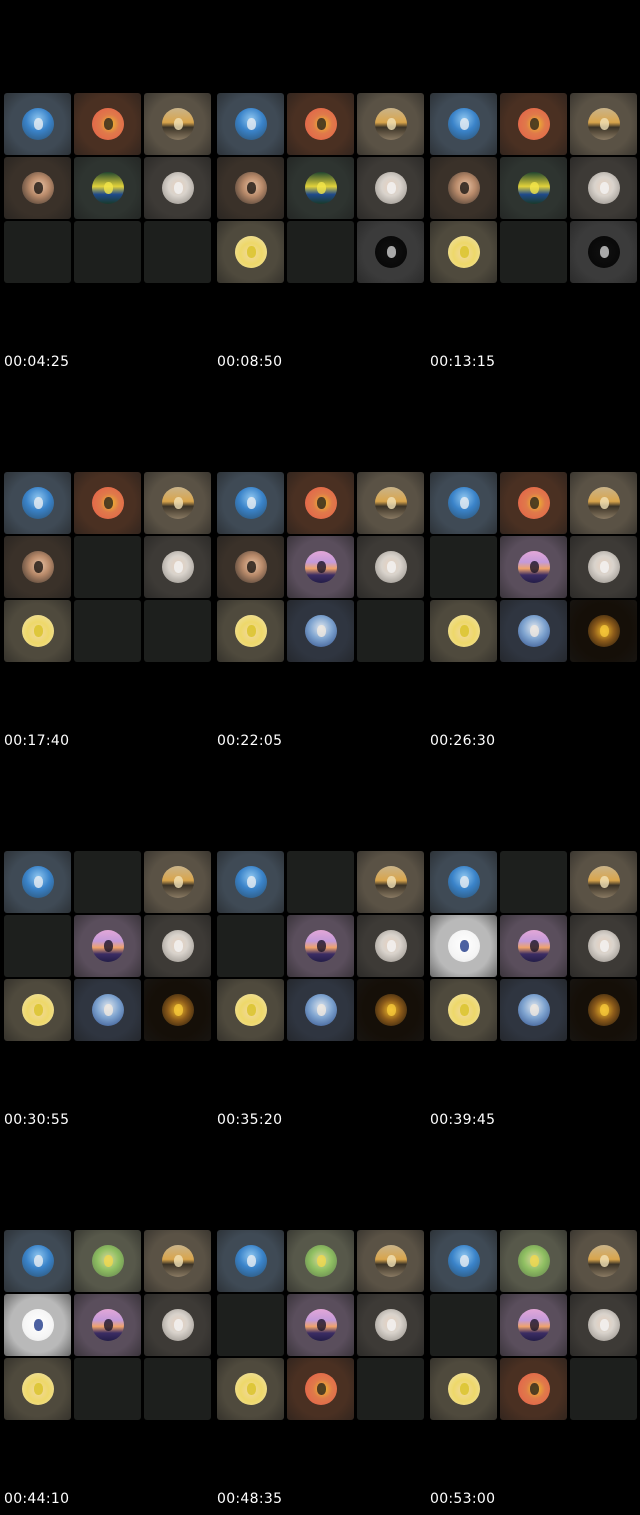 The height and width of the screenshot is (1515, 640). I want to click on black-logo-avatar-icon, so click(390, 252).